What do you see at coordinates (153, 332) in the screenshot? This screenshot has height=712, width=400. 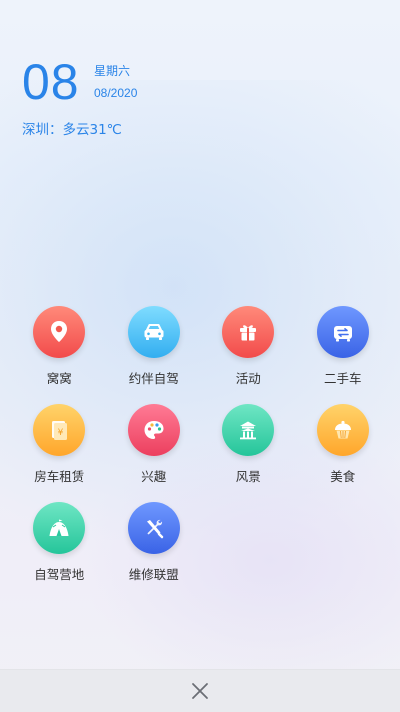 I see `car-icon` at bounding box center [153, 332].